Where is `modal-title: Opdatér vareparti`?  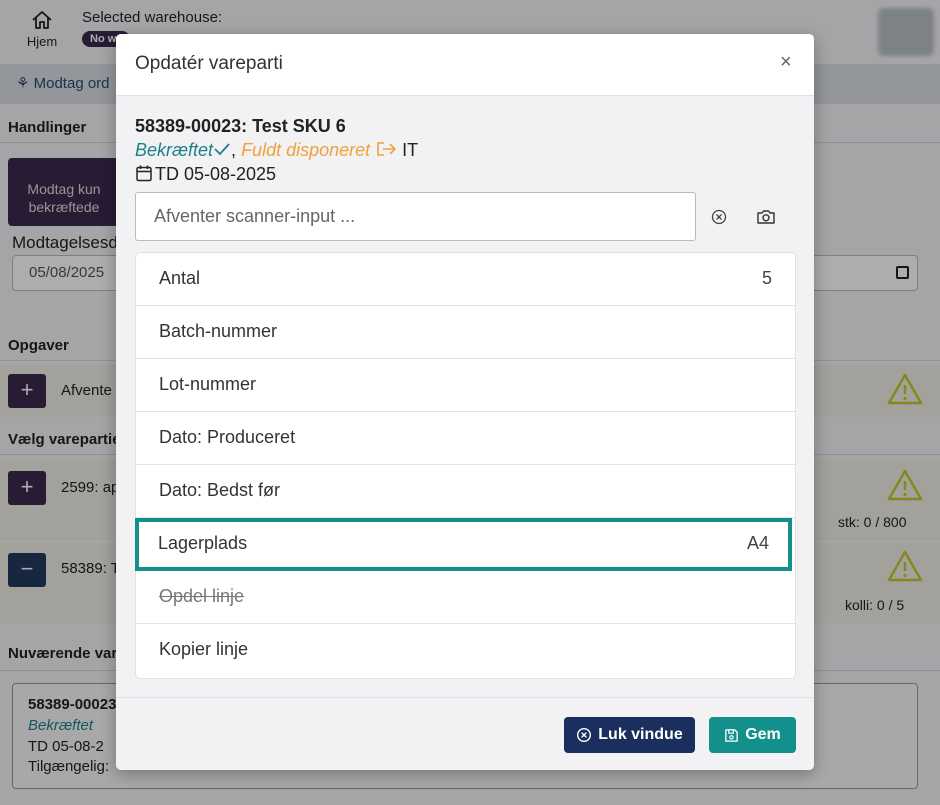 modal-title: Opdatér vareparti is located at coordinates (209, 63).